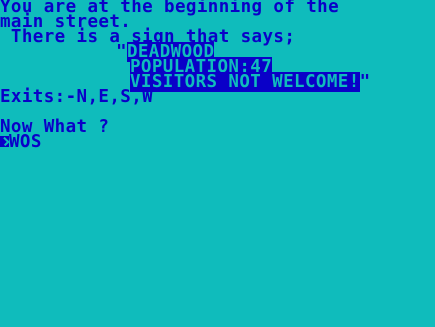 The image size is (435, 327). I want to click on caret-icon, so click(4, 141).